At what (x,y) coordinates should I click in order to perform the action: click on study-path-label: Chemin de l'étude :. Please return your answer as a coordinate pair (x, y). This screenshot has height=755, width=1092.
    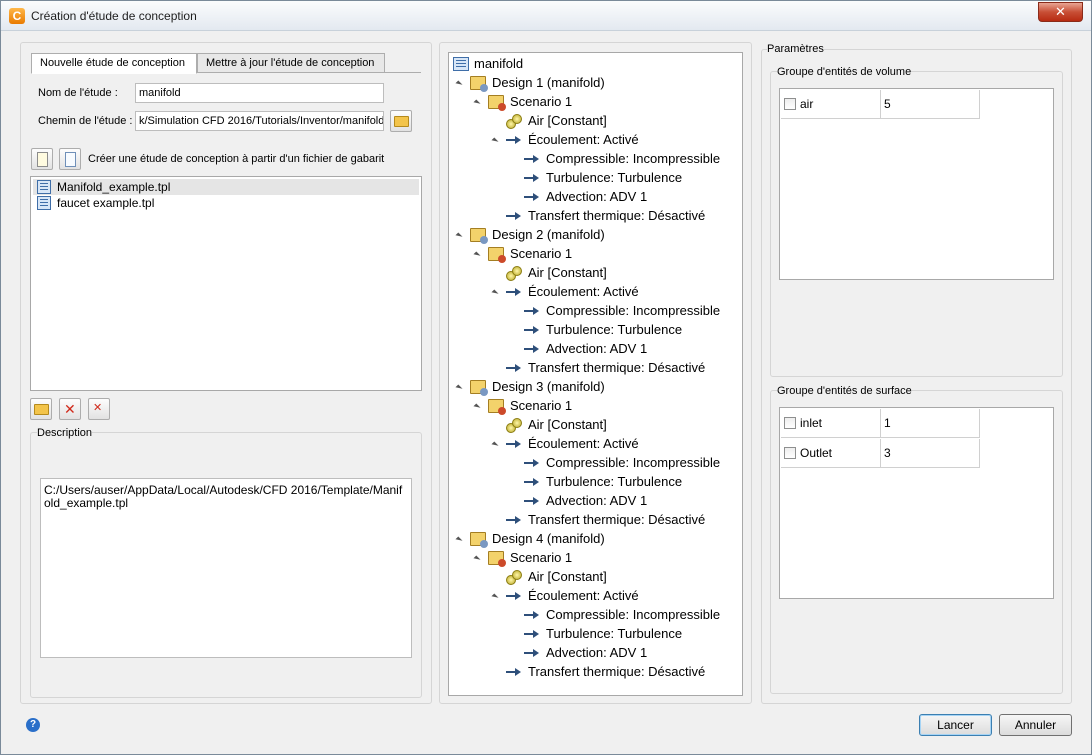
    Looking at the image, I should click on (85, 121).